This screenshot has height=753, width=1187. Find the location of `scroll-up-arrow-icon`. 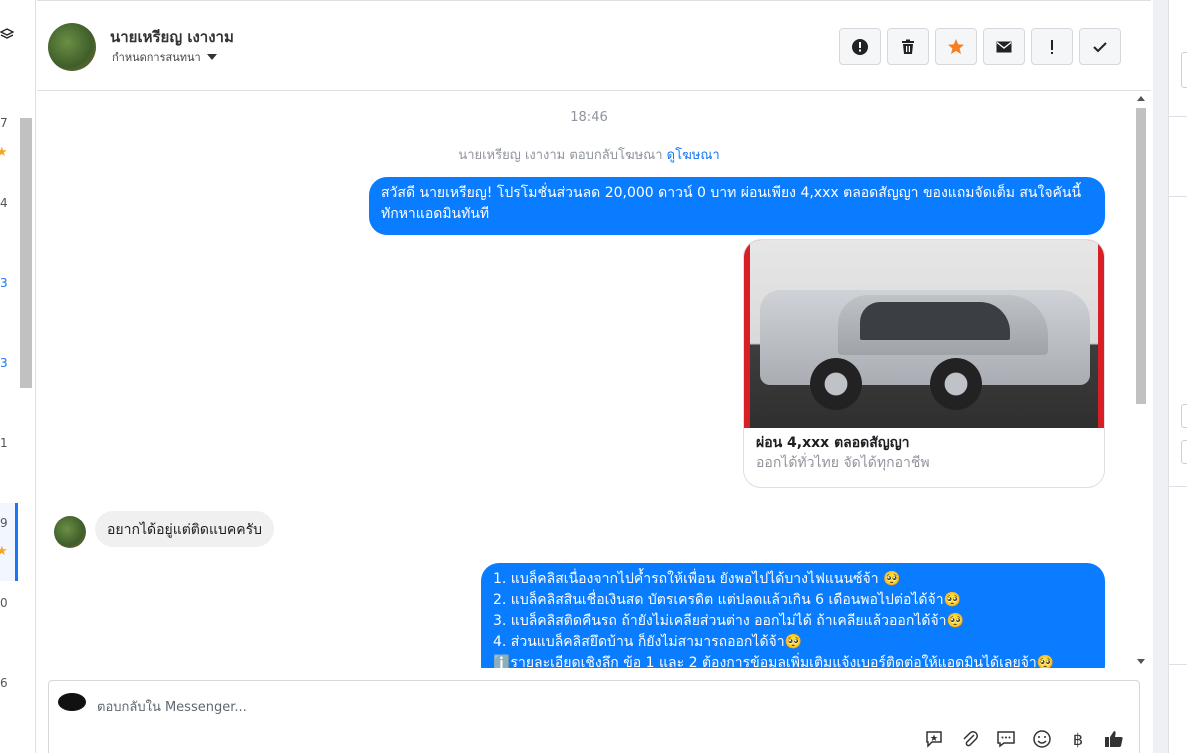

scroll-up-arrow-icon is located at coordinates (1141, 98).